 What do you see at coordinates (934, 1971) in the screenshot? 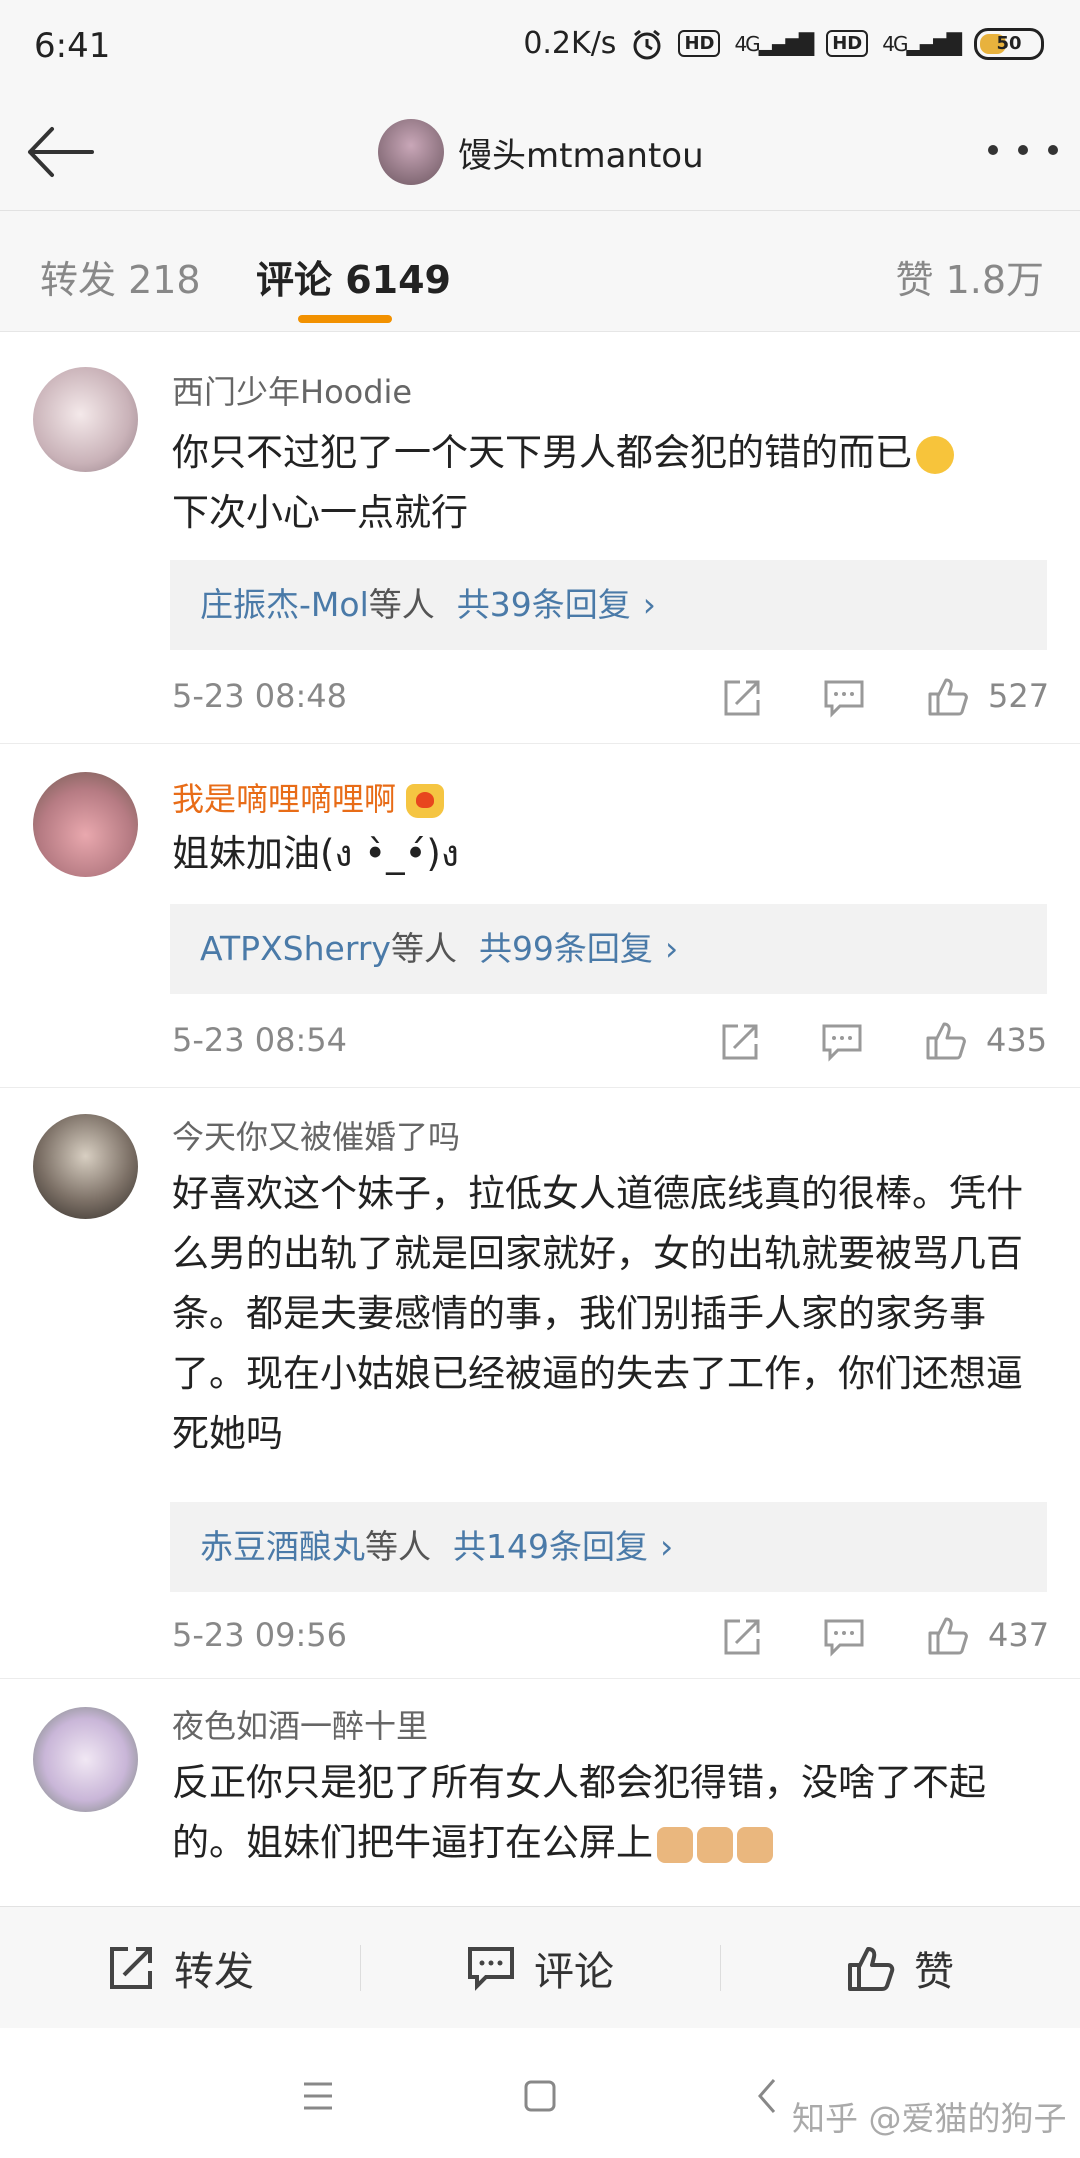
I see `like-label: 赞` at bounding box center [934, 1971].